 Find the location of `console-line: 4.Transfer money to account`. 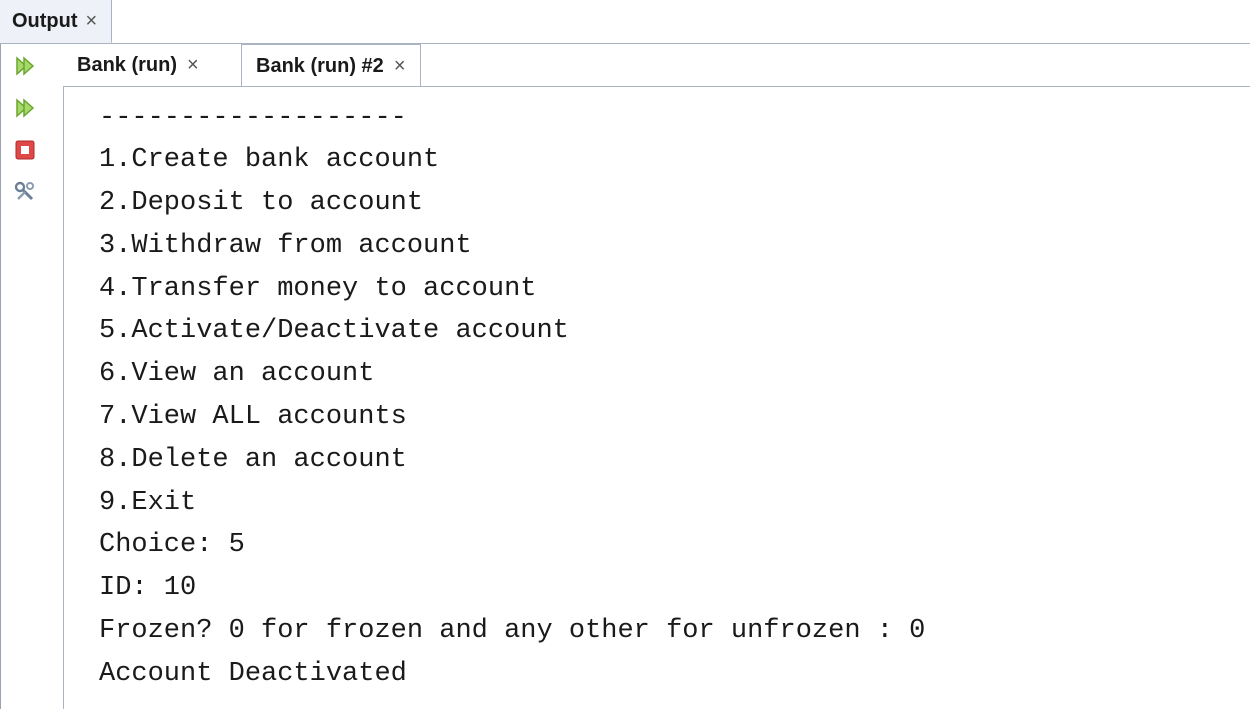

console-line: 4.Transfer money to account is located at coordinates (318, 289).